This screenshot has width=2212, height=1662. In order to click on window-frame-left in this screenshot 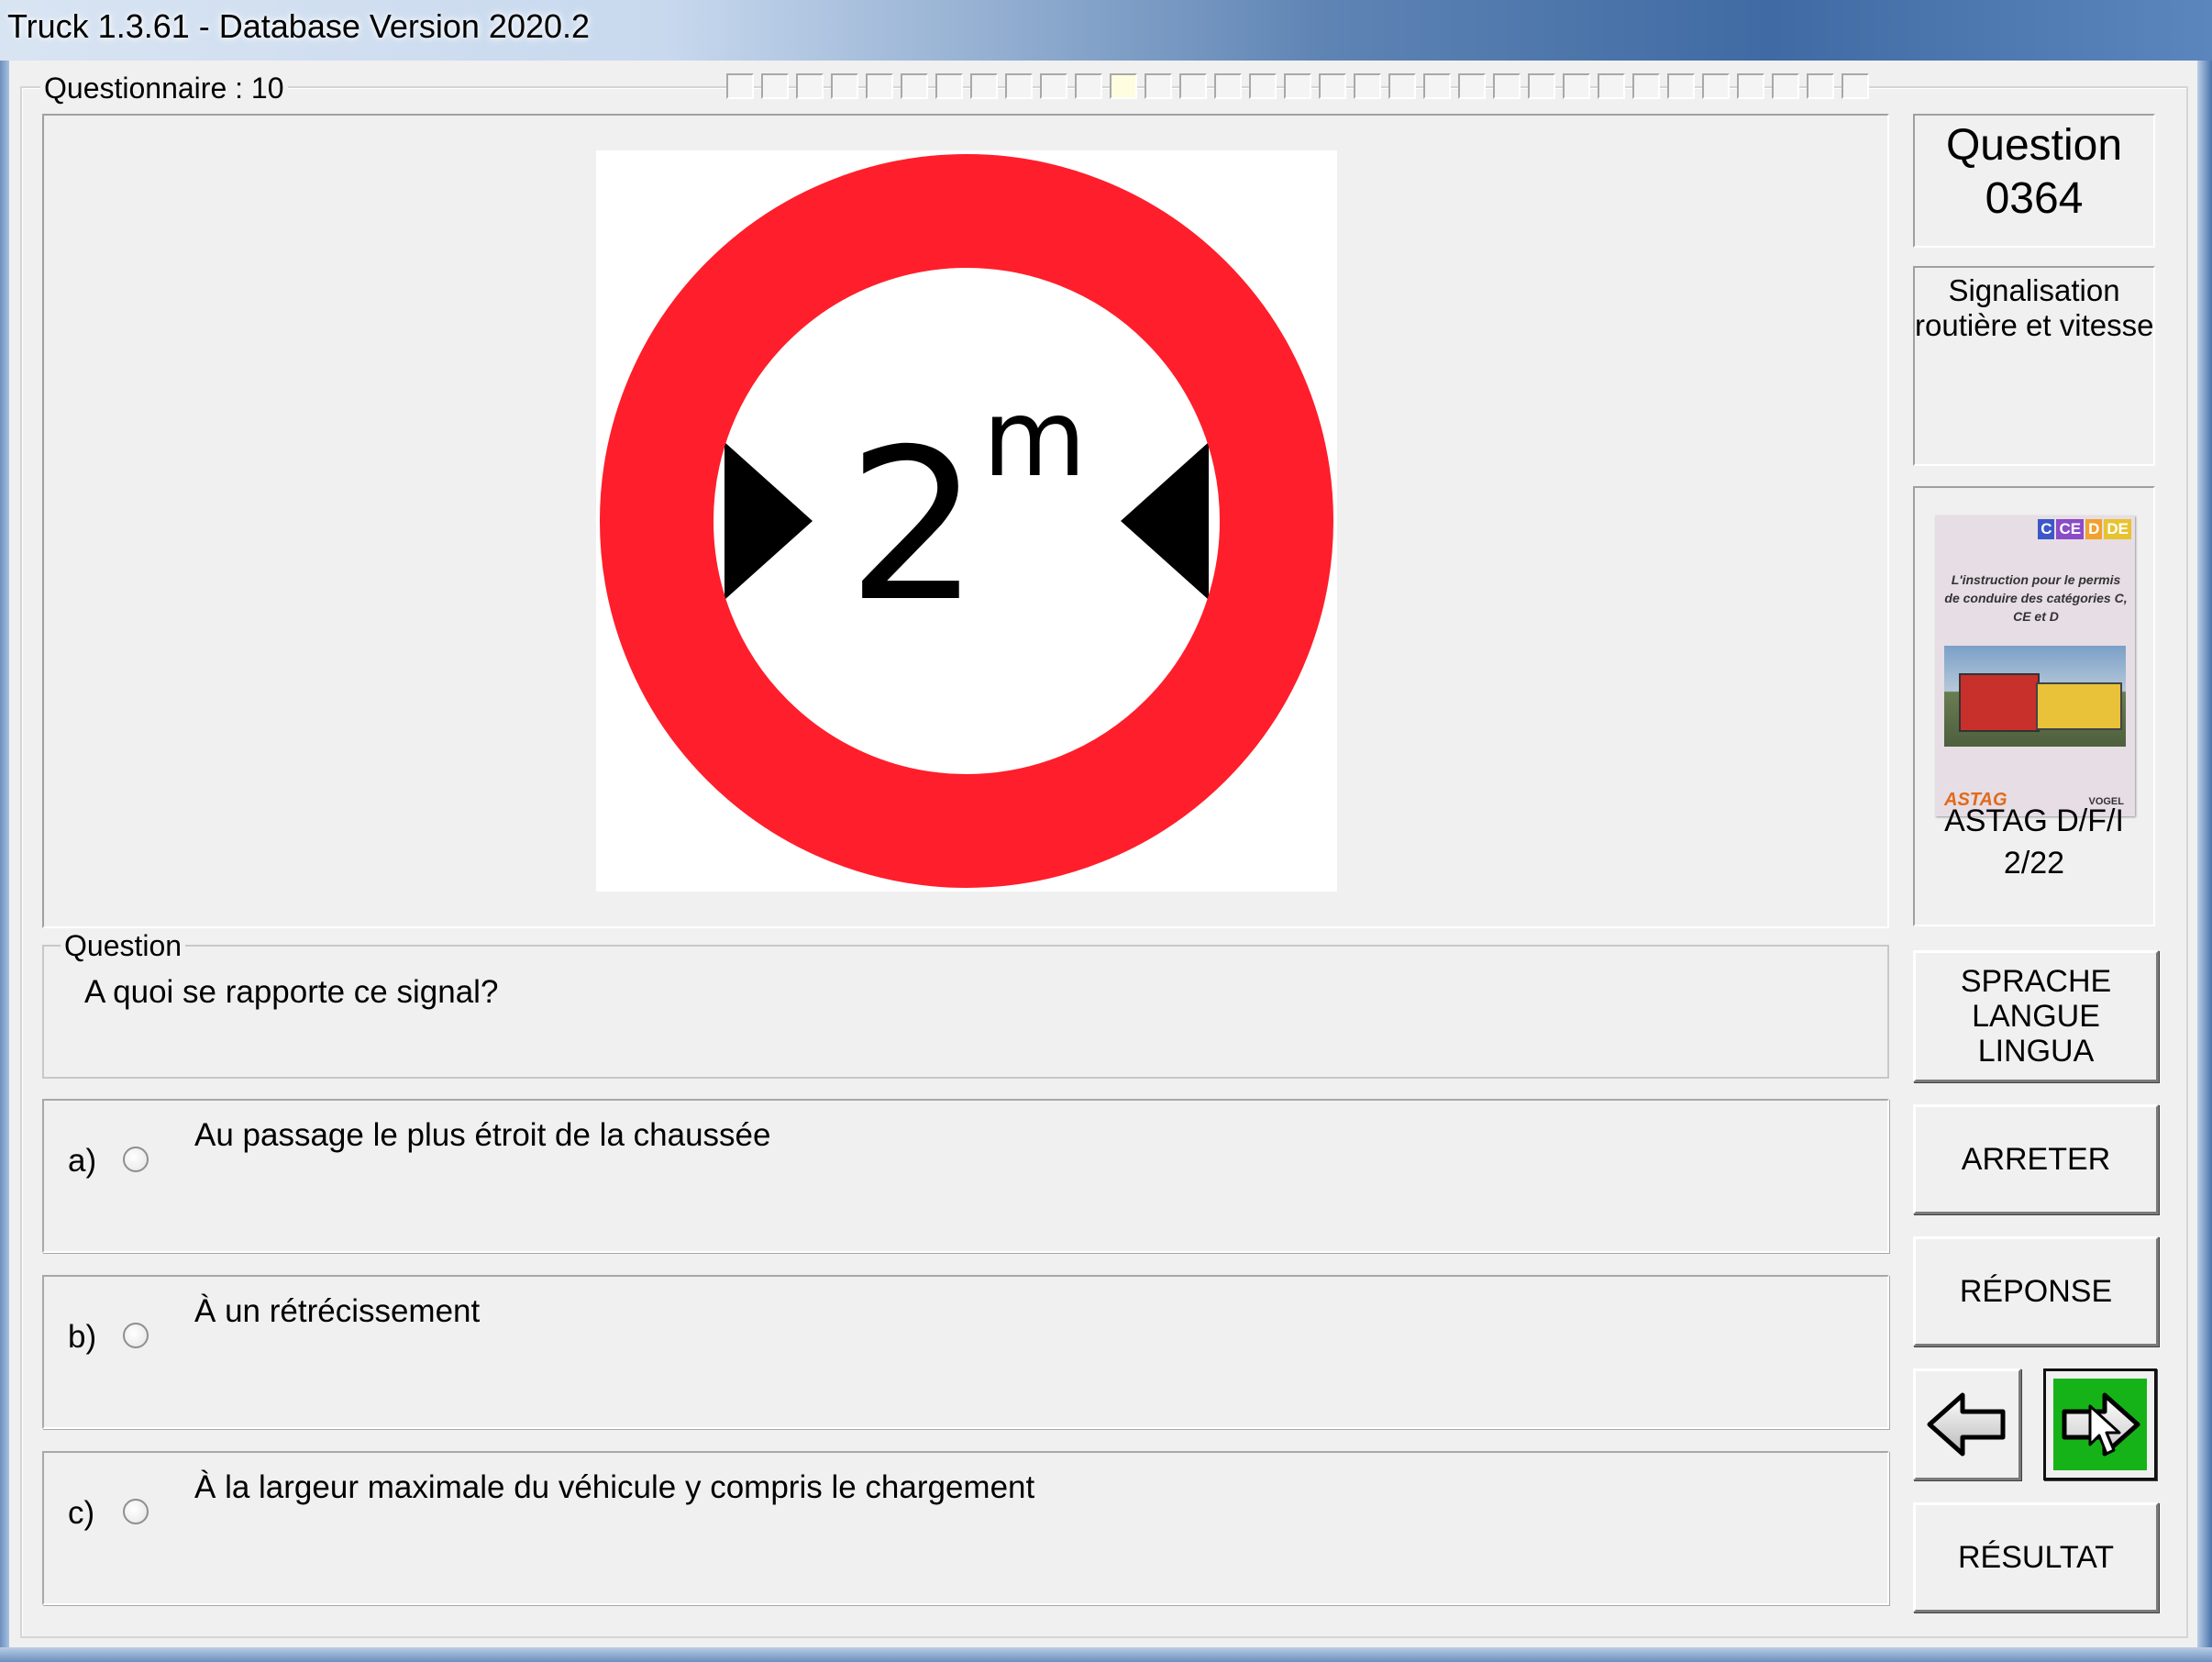, I will do `click(5, 861)`.